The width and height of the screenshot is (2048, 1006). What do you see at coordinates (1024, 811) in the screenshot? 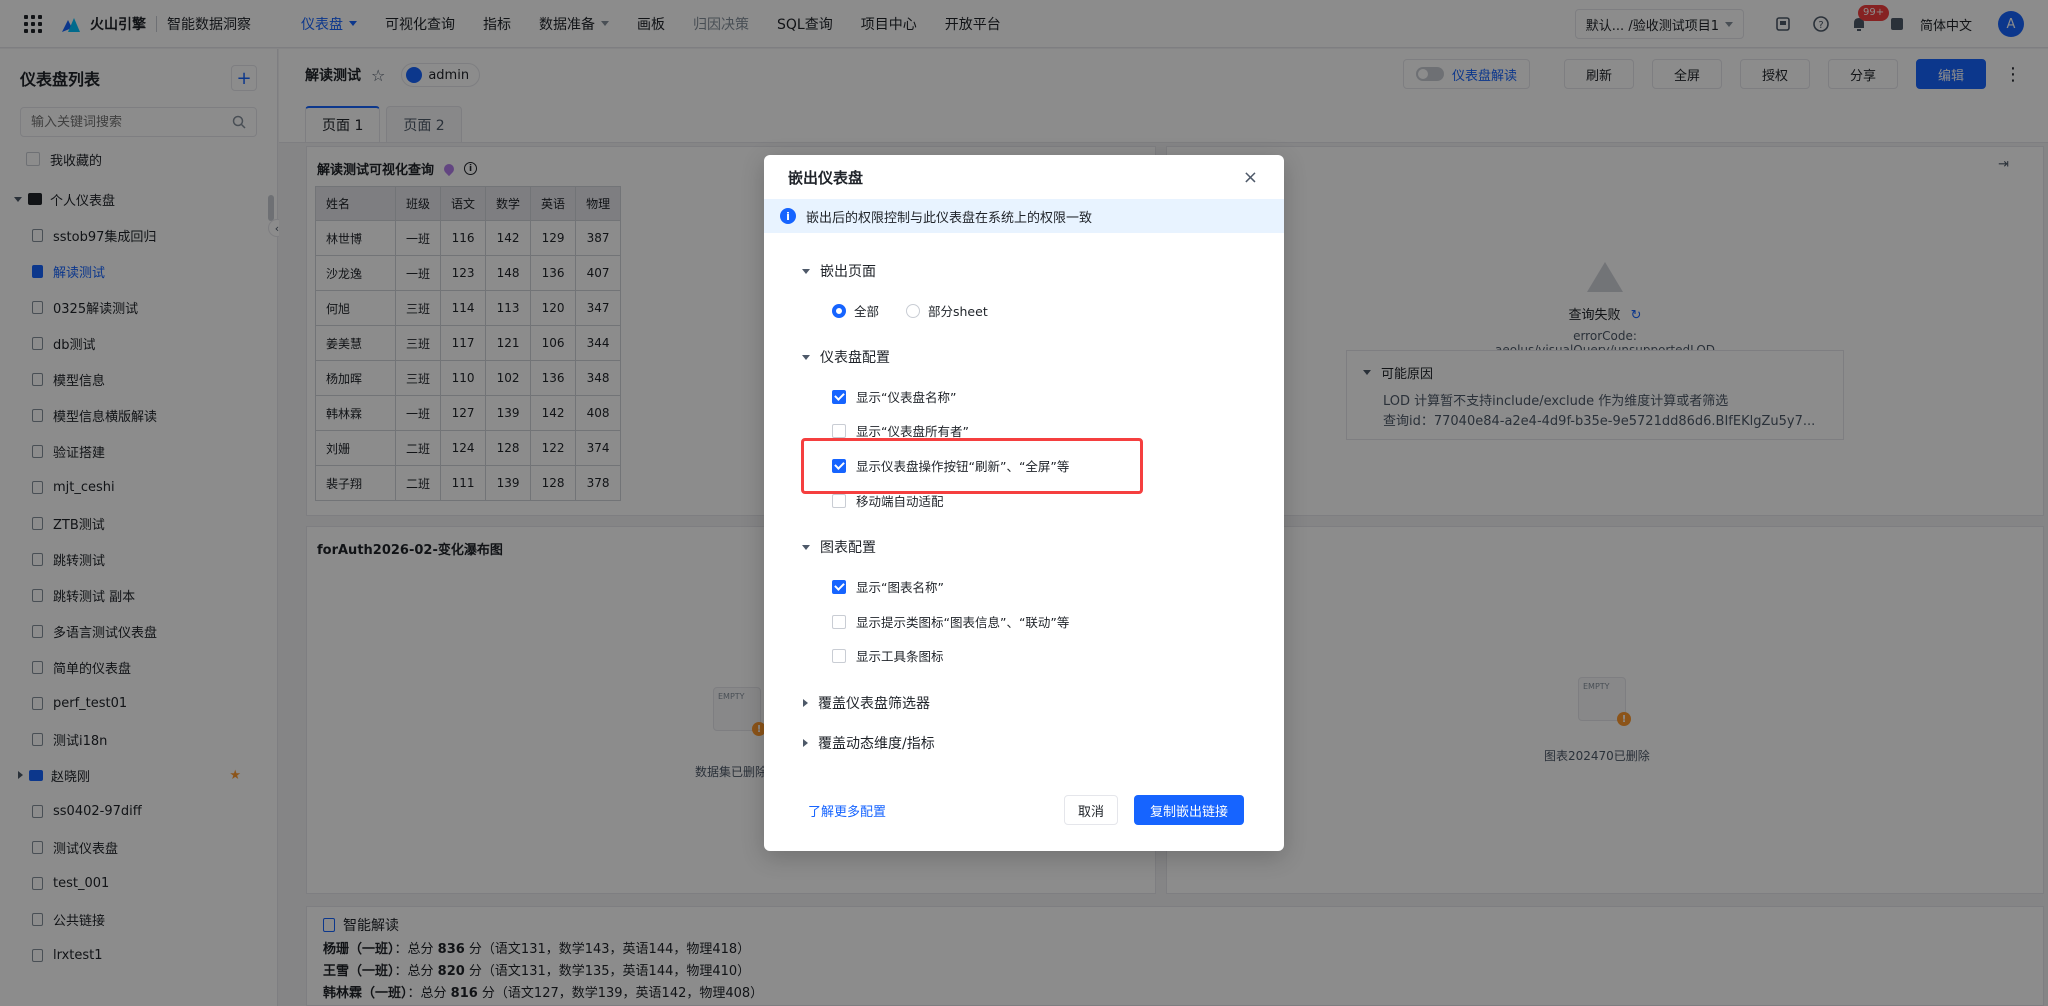
I see `modal-footer: 了解更多配置 取消 复制嵌出链接` at bounding box center [1024, 811].